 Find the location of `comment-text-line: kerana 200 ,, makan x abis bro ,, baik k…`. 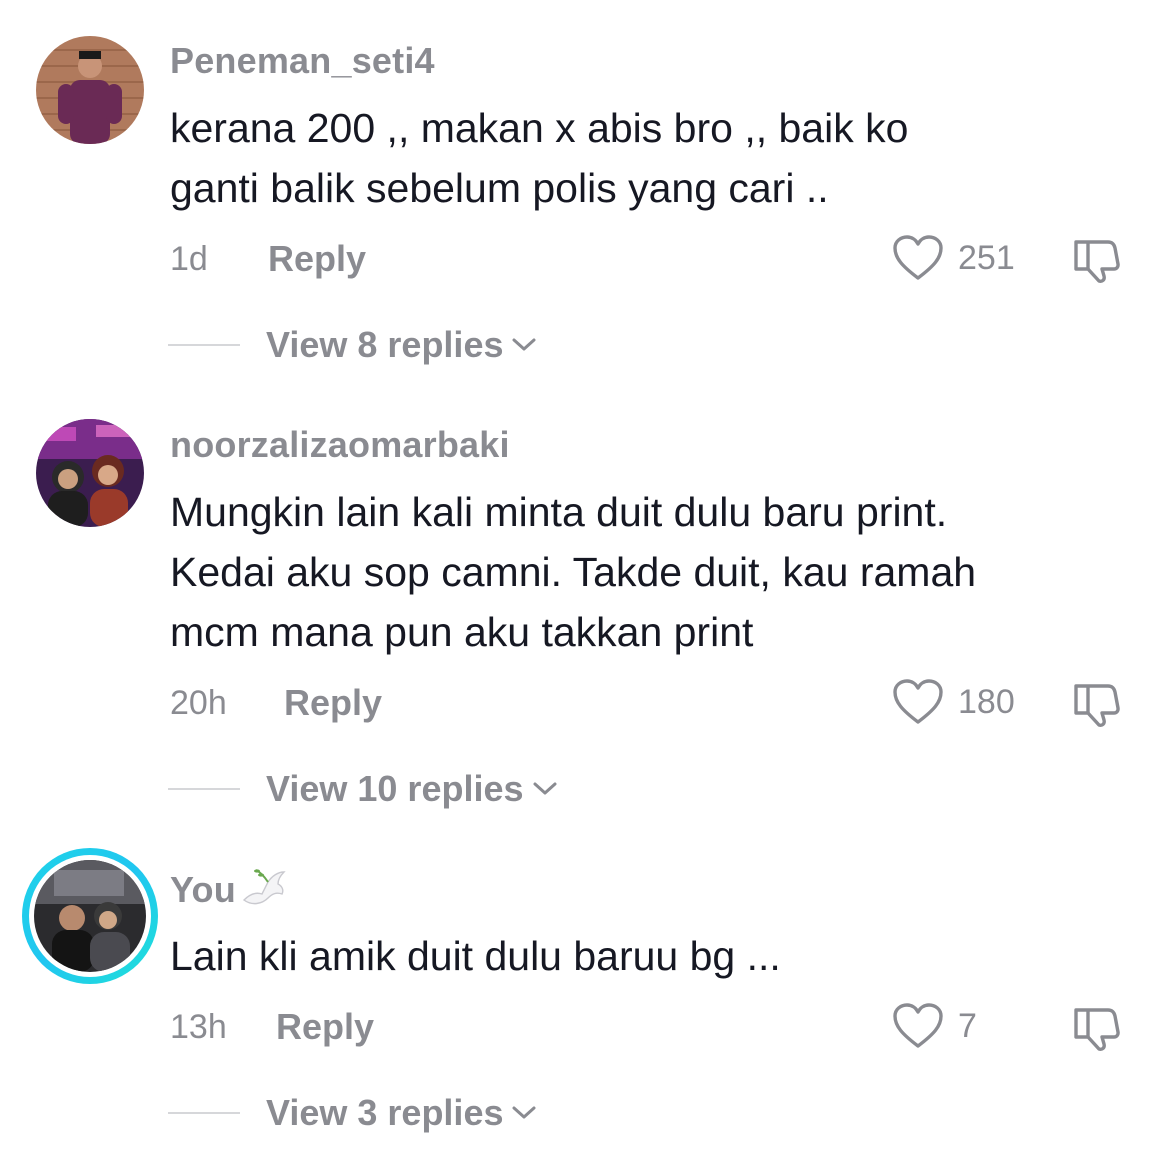

comment-text-line: kerana 200 ,, makan x abis bro ,, baik k… is located at coordinates (539, 128).